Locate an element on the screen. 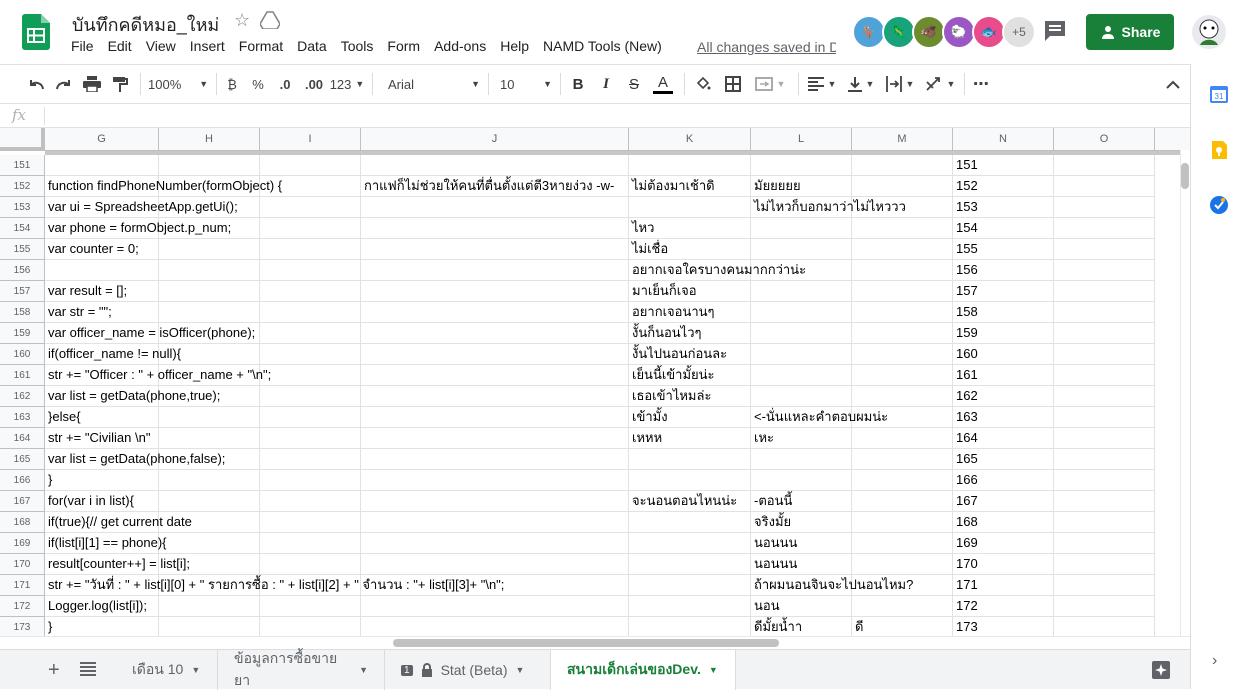 The height and width of the screenshot is (692, 1246). row-header: 151 is located at coordinates (22, 165).